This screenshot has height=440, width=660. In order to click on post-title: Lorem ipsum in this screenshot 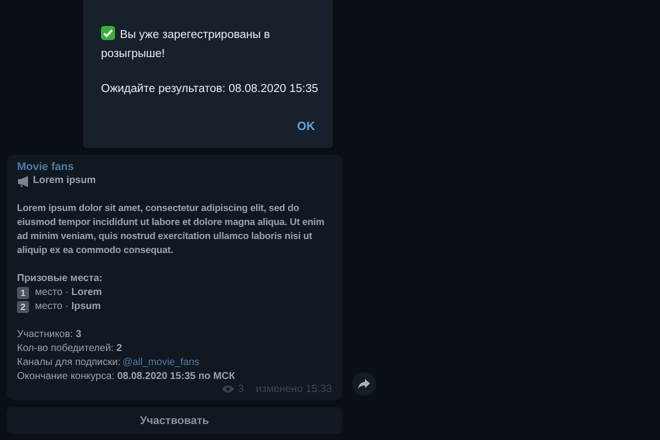, I will do `click(64, 181)`.